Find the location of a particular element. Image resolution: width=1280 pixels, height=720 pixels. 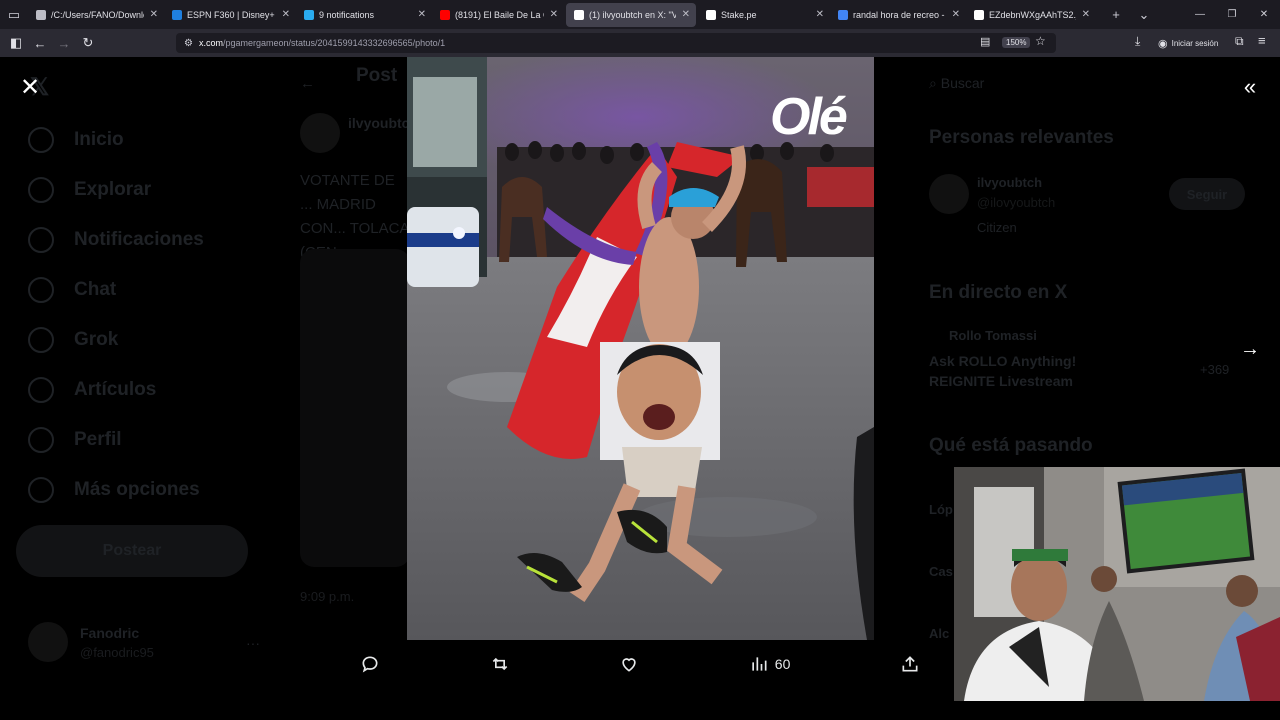

explore-icon is located at coordinates (41, 190).